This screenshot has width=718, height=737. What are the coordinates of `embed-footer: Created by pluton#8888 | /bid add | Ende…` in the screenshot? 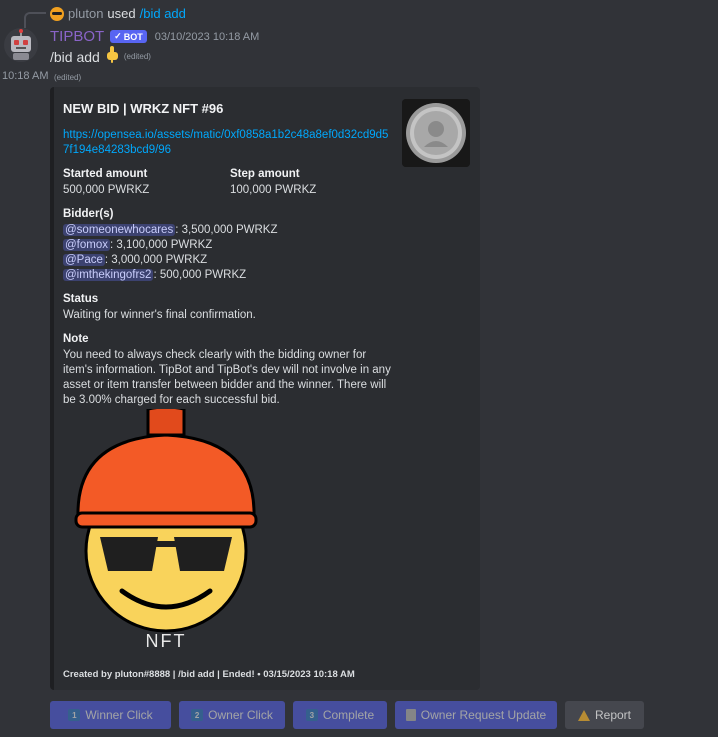 It's located at (209, 674).